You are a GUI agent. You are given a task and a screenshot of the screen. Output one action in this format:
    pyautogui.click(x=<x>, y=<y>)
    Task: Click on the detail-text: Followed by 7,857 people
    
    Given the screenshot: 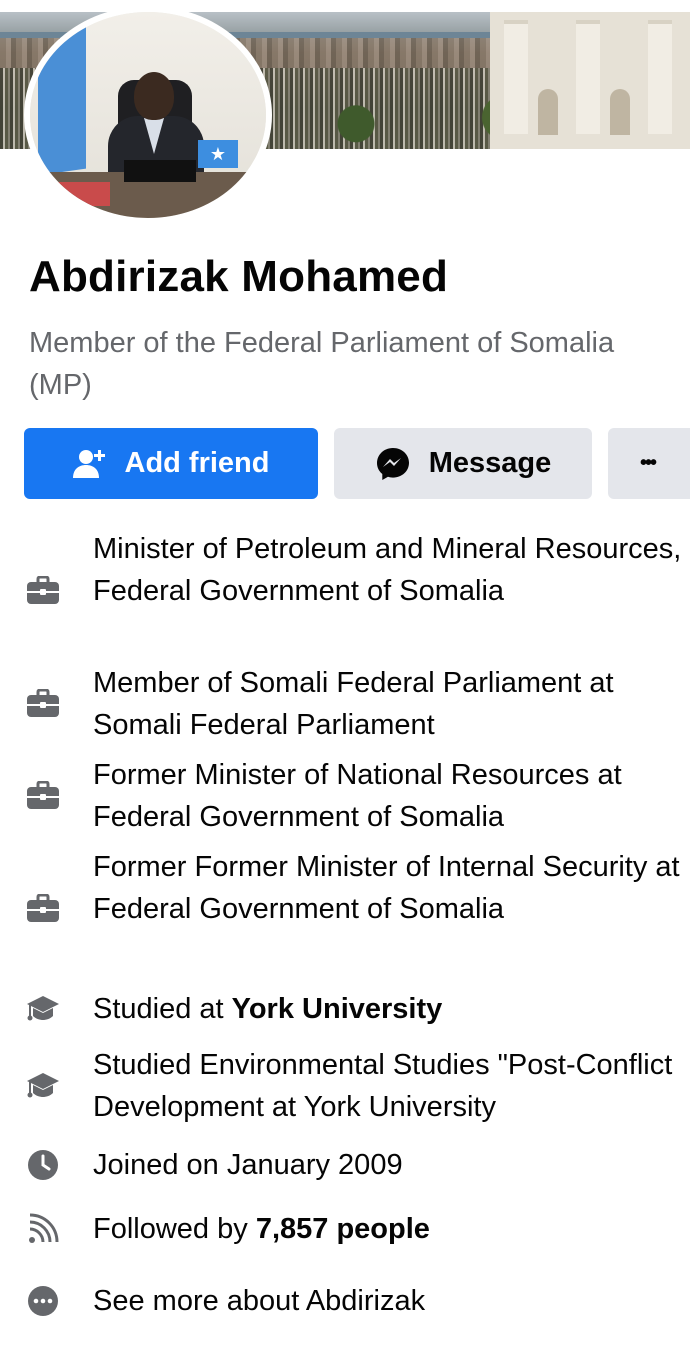 What is the action you would take?
    pyautogui.click(x=389, y=1229)
    